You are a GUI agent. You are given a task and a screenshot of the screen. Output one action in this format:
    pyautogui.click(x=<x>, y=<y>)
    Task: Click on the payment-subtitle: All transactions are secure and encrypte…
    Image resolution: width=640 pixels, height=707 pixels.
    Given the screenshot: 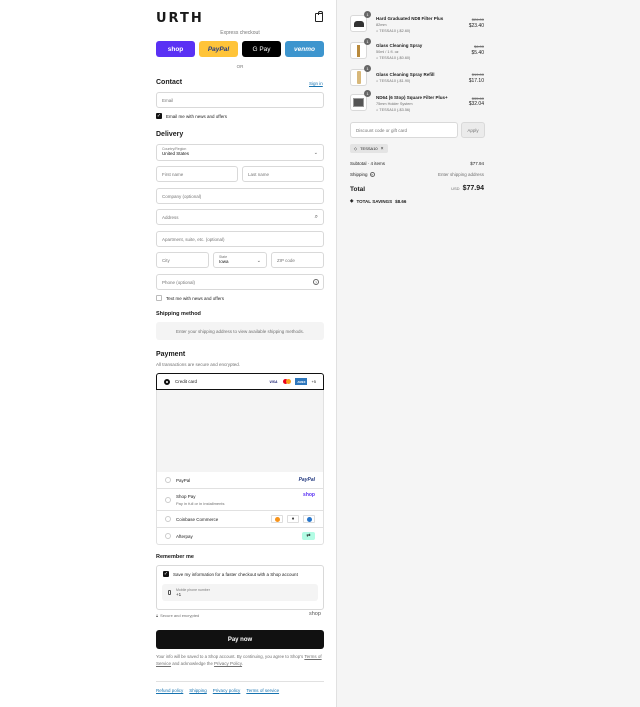 What is the action you would take?
    pyautogui.click(x=198, y=364)
    